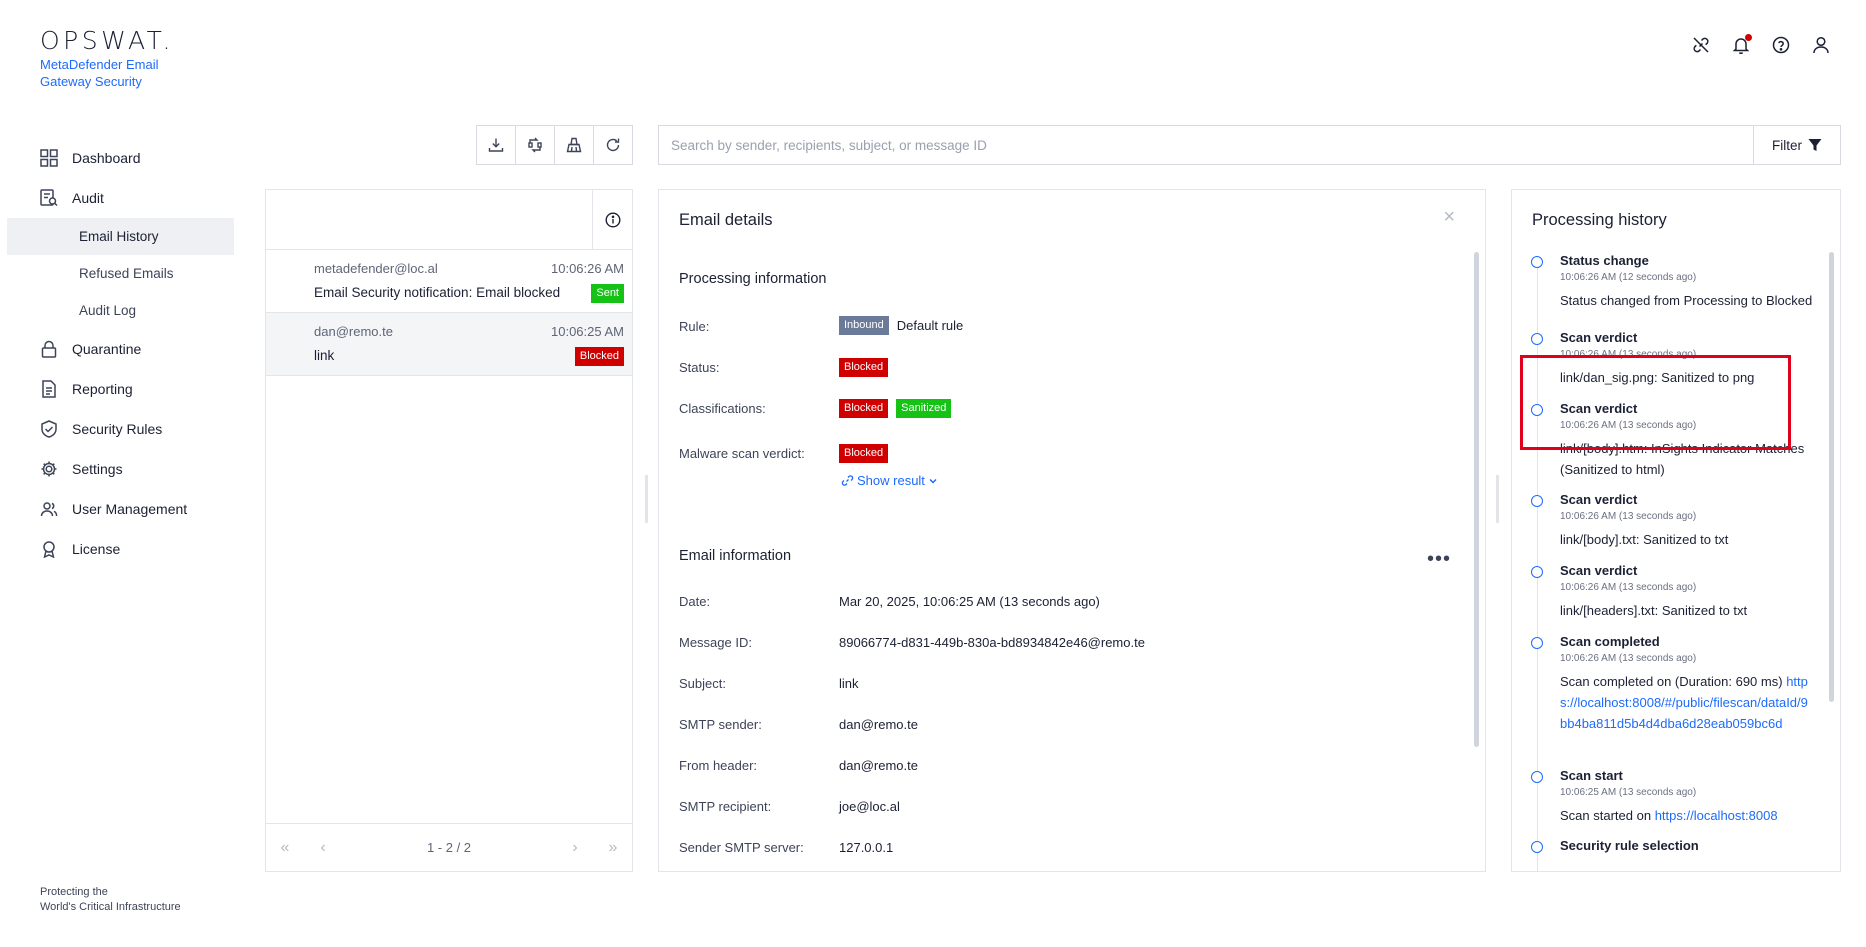 This screenshot has height=947, width=1866. What do you see at coordinates (1742, 44) in the screenshot?
I see `bell-icon` at bounding box center [1742, 44].